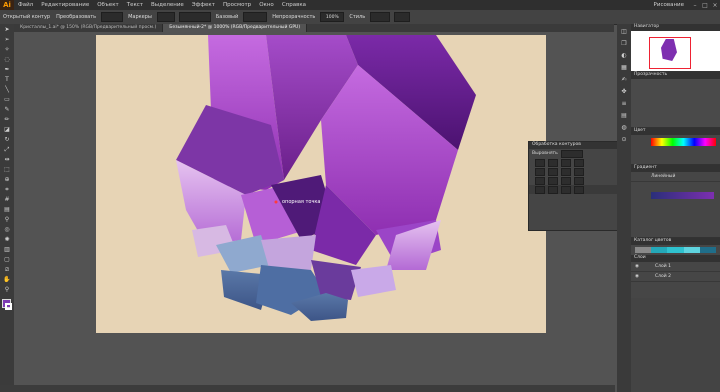 The width and height of the screenshot is (720, 392). What do you see at coordinates (167, 5) in the screenshot?
I see `menu-item-select: Выделение` at bounding box center [167, 5].